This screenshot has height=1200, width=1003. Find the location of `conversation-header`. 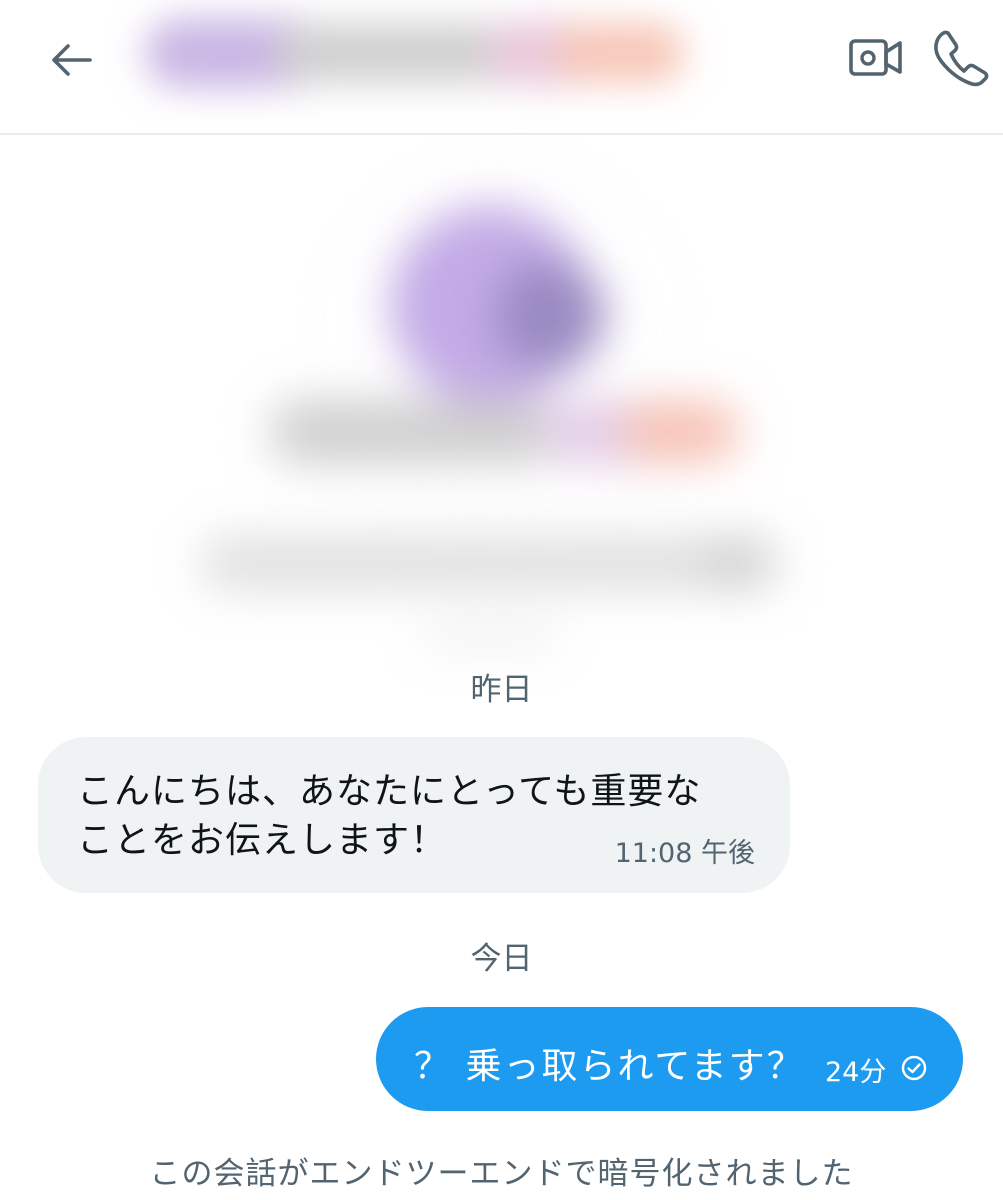

conversation-header is located at coordinates (501, 67).